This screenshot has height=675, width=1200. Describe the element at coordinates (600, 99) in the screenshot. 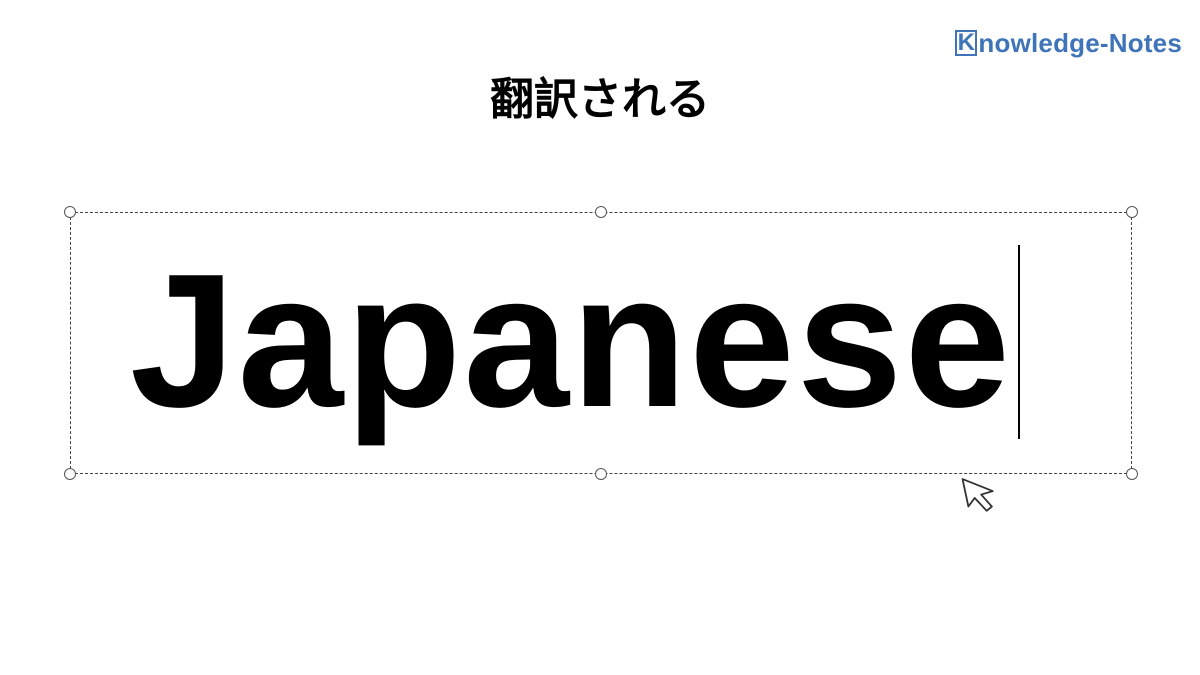

I see `slide-title: 翻訳される` at that location.